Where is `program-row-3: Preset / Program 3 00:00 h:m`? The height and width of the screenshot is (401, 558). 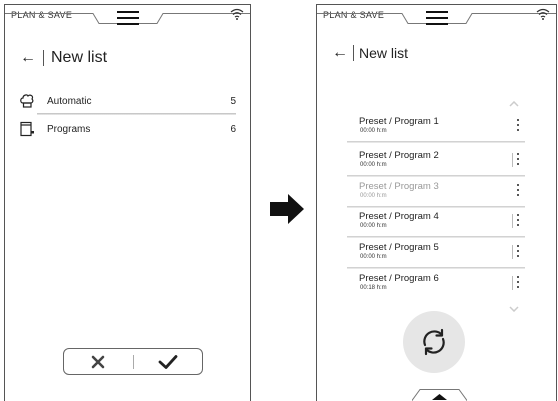
program-row-3: Preset / Program 3 00:00 h:m is located at coordinates (436, 192).